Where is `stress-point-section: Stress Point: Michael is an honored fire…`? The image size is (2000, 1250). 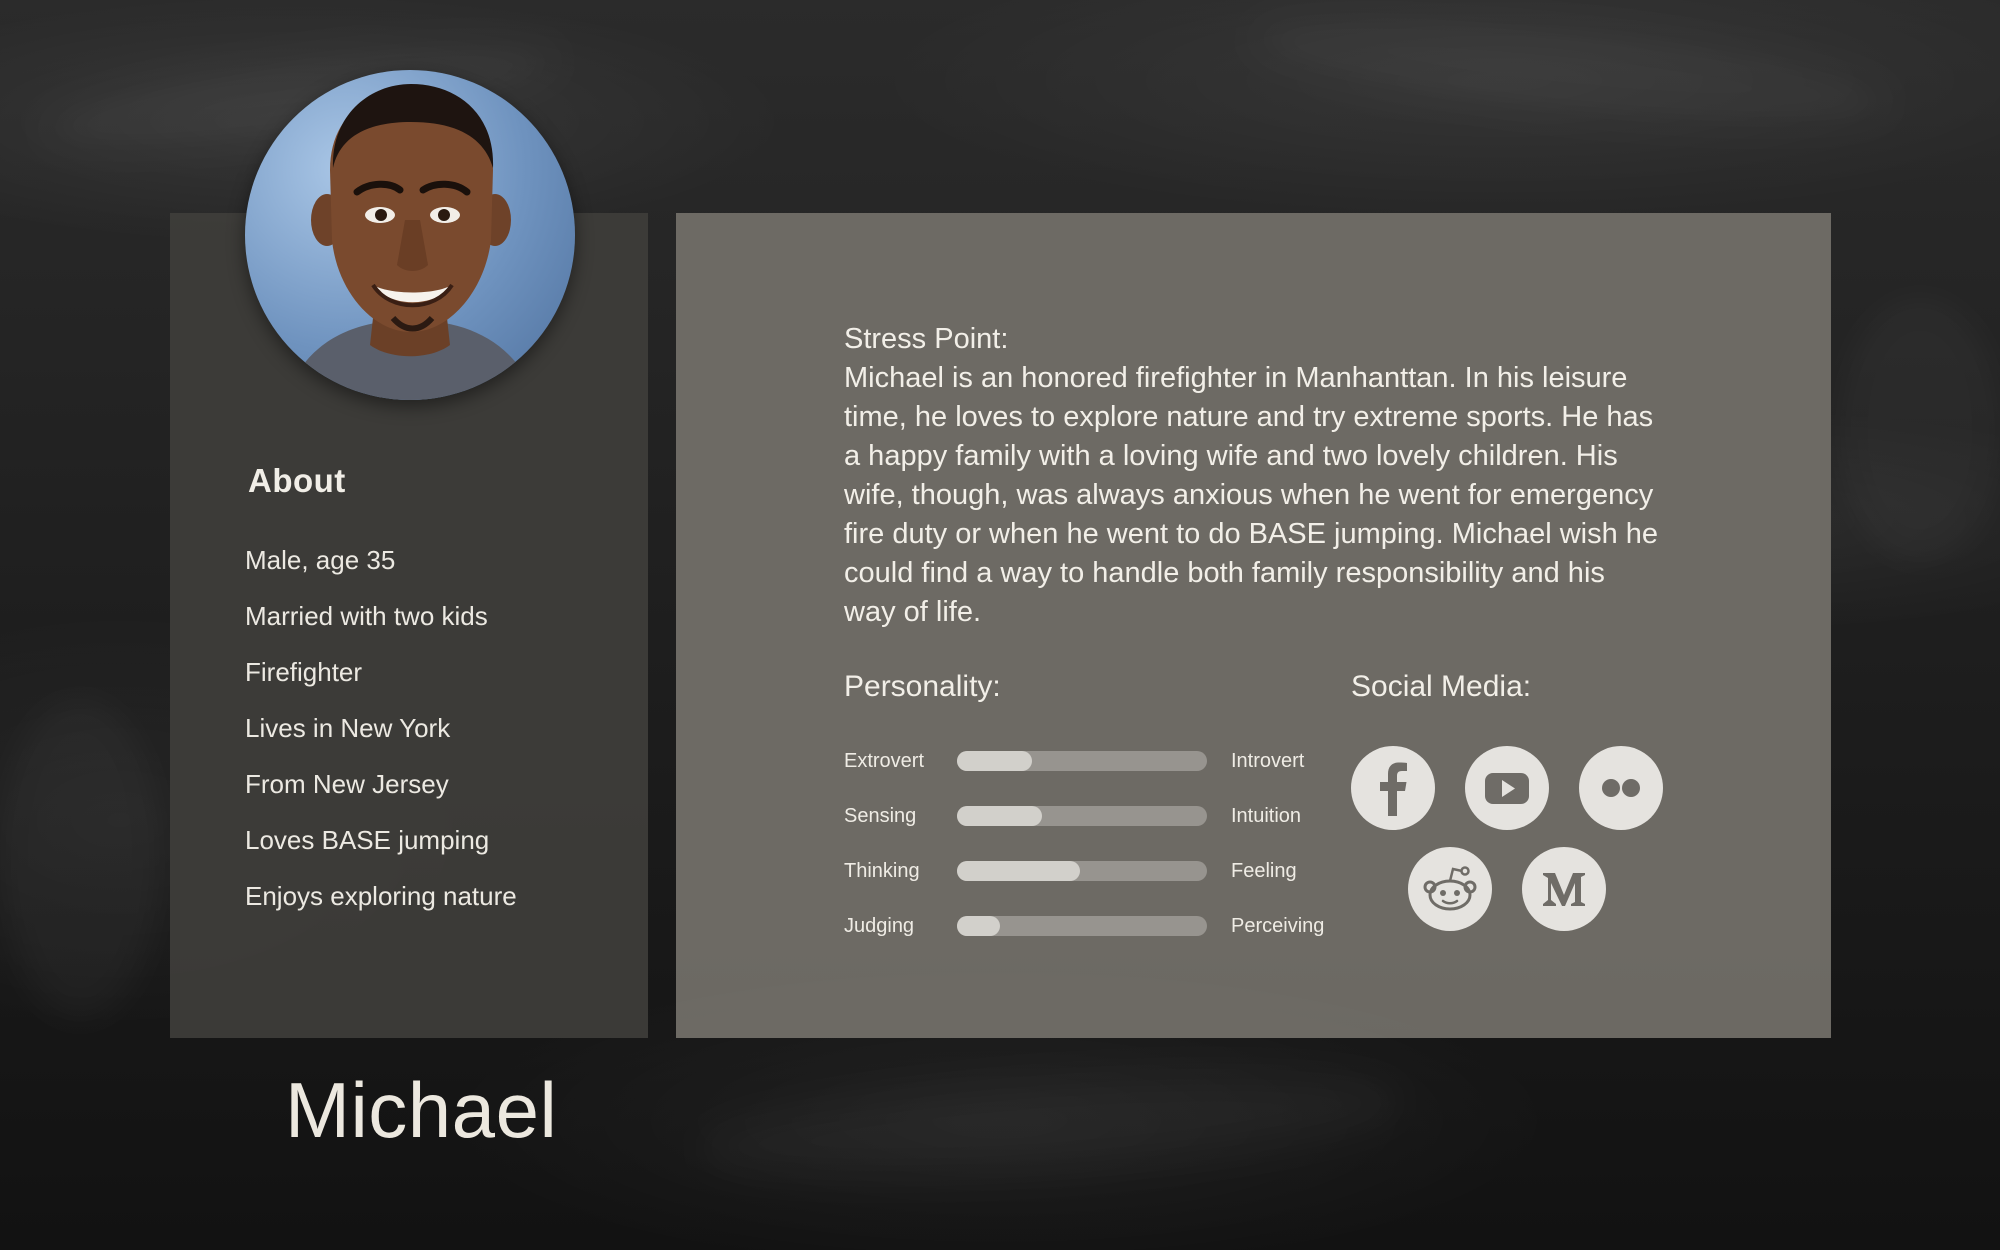
stress-point-section: Stress Point: Michael is an honored fire… is located at coordinates (1254, 476).